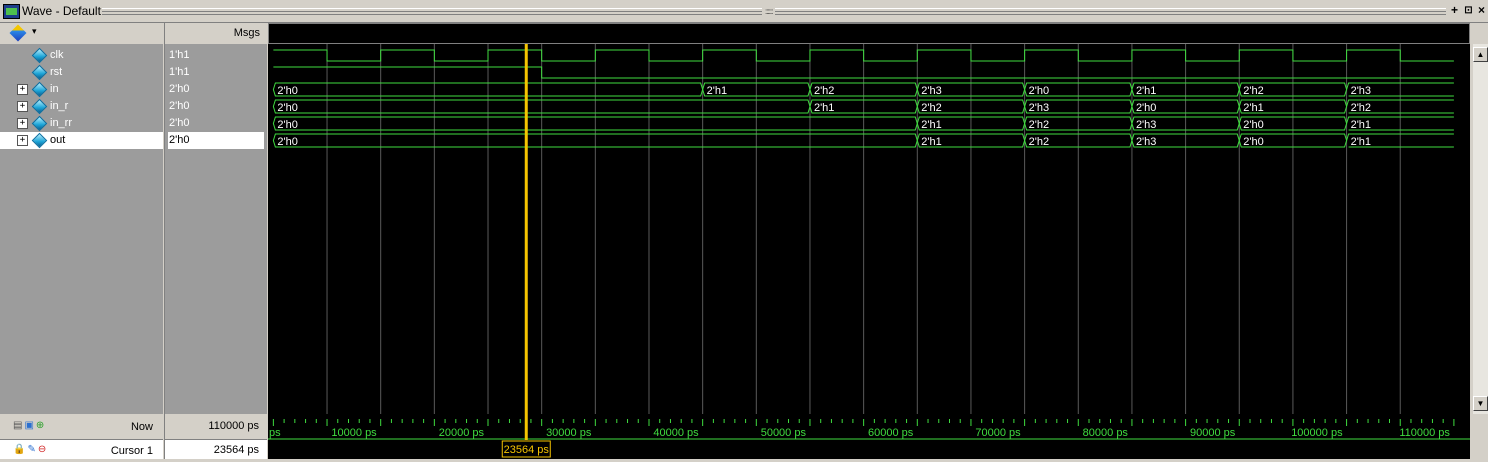  Describe the element at coordinates (81, 140) in the screenshot. I see `signal-row-out: + out` at that location.